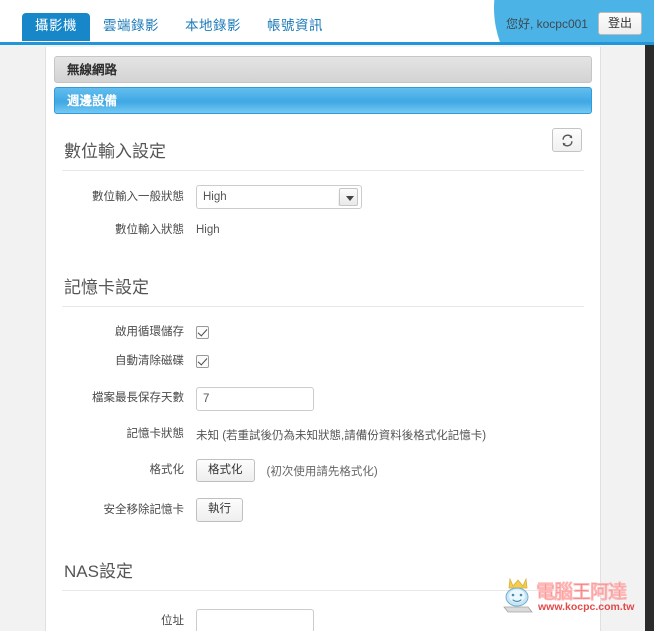 This screenshot has height=631, width=654. I want to click on row-safe-remove-memory-card: 安全移除記憶卡 執行, so click(323, 510).